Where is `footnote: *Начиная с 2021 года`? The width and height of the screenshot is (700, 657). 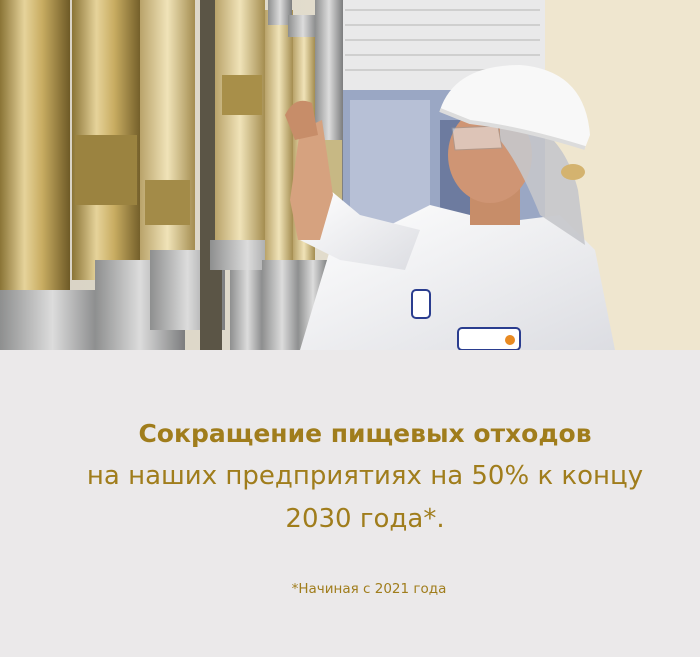 footnote: *Начиная с 2021 года is located at coordinates (369, 589).